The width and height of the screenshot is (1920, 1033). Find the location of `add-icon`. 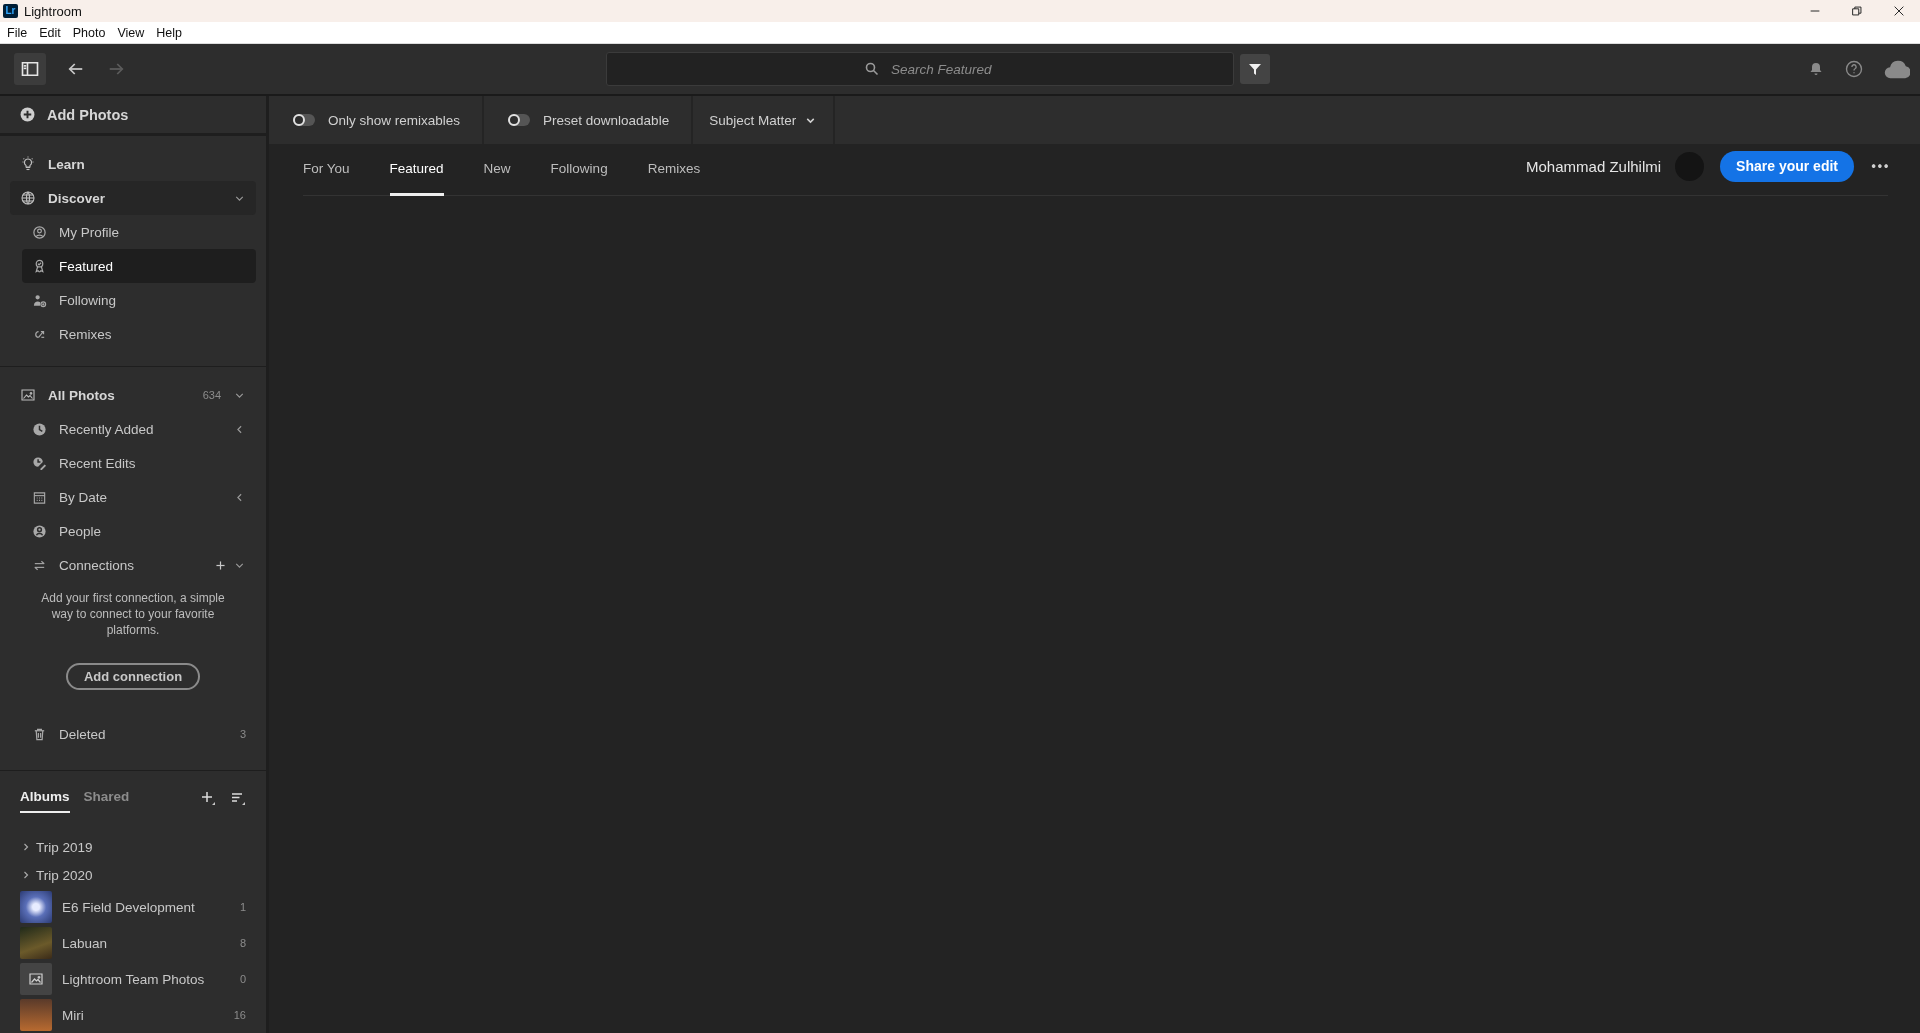

add-icon is located at coordinates (220, 565).